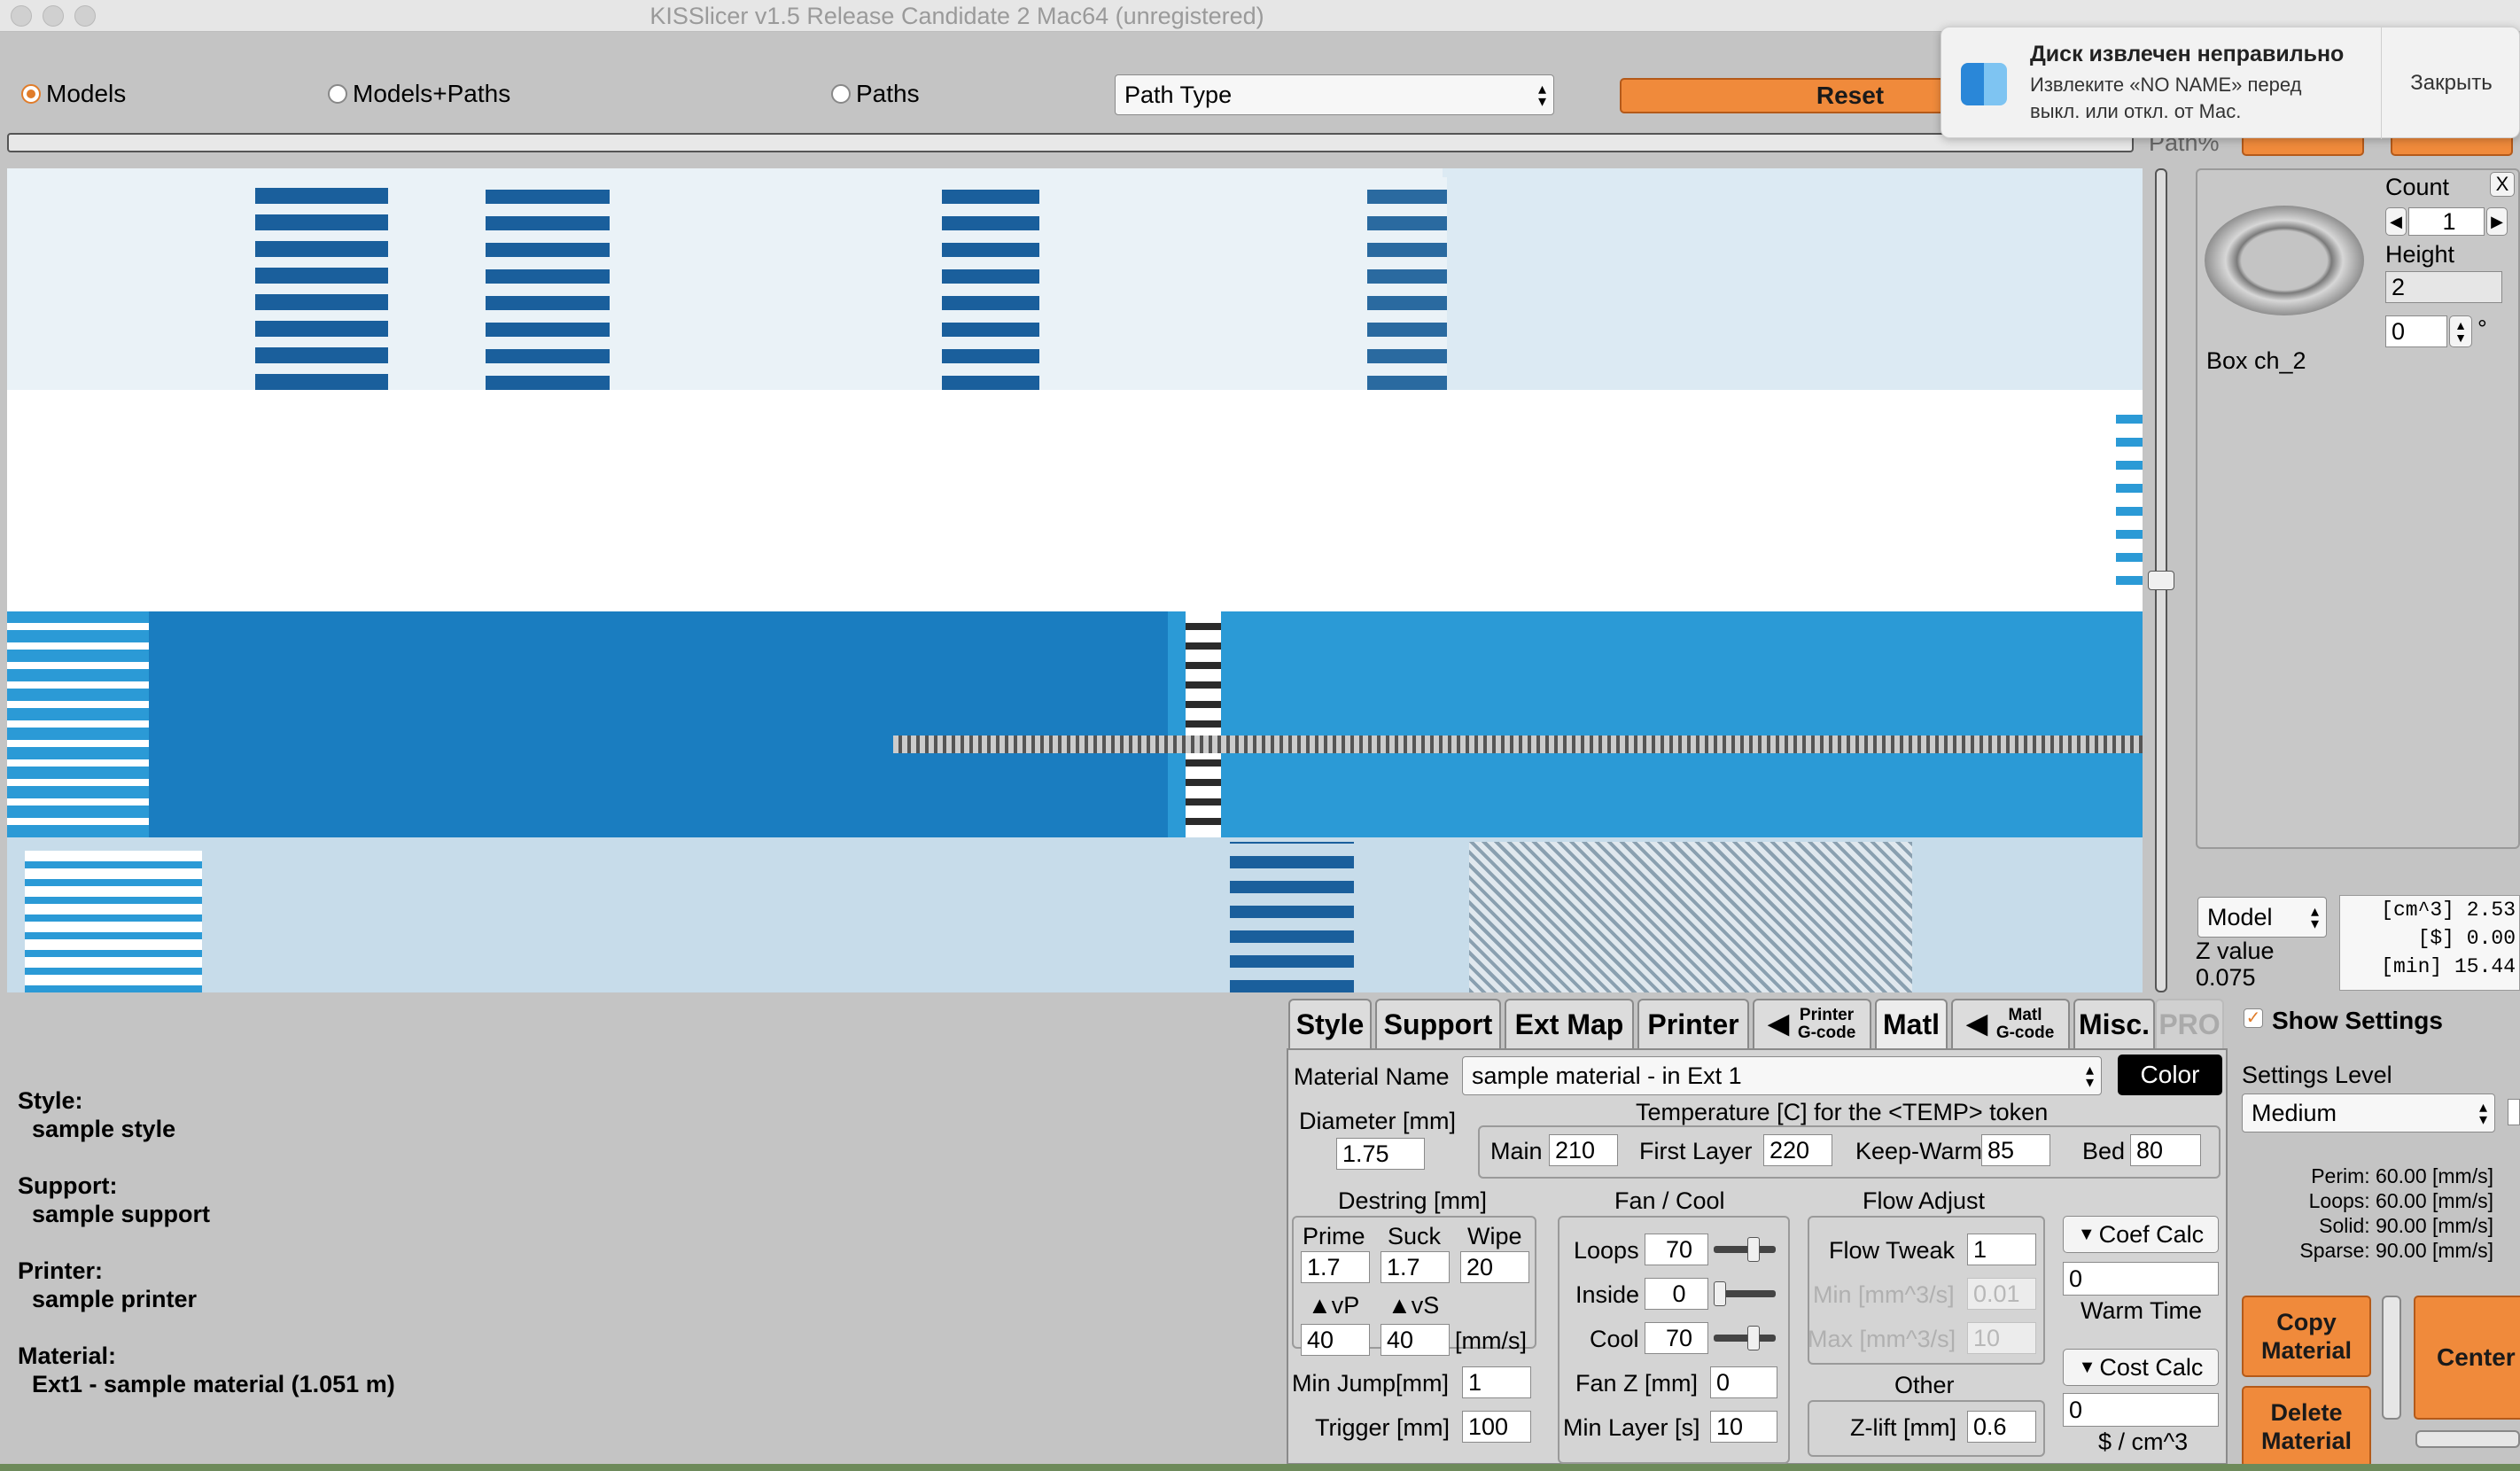 The image size is (2520, 1471). I want to click on view-mode-select: Model ▴ ▾, so click(2262, 918).